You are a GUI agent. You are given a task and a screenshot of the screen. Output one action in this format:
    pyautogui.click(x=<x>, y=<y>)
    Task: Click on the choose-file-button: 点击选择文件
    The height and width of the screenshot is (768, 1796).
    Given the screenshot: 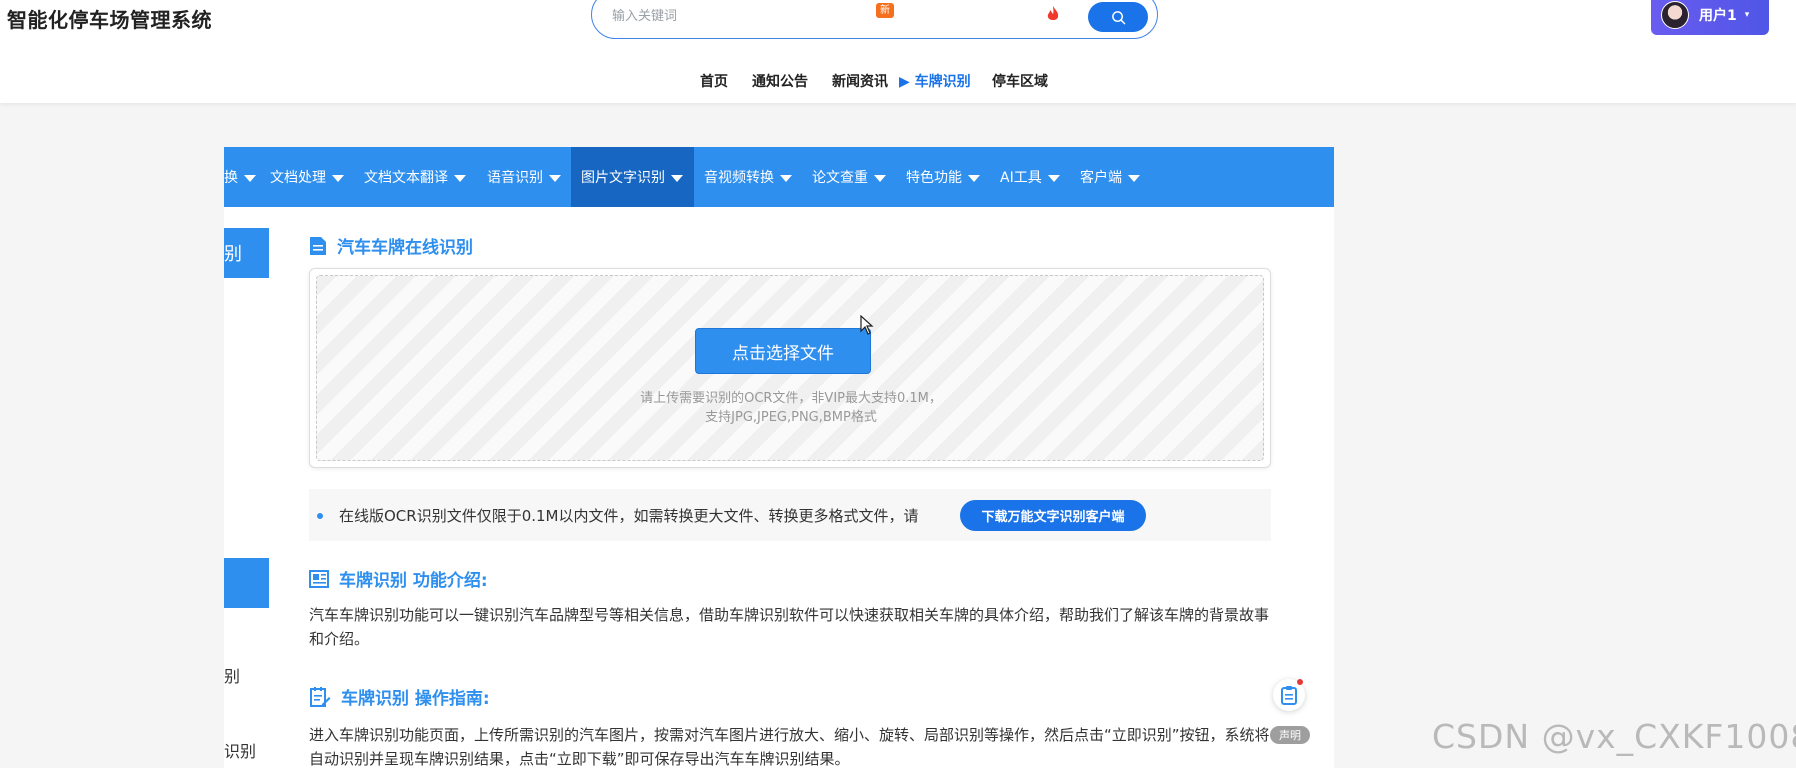 What is the action you would take?
    pyautogui.click(x=783, y=351)
    